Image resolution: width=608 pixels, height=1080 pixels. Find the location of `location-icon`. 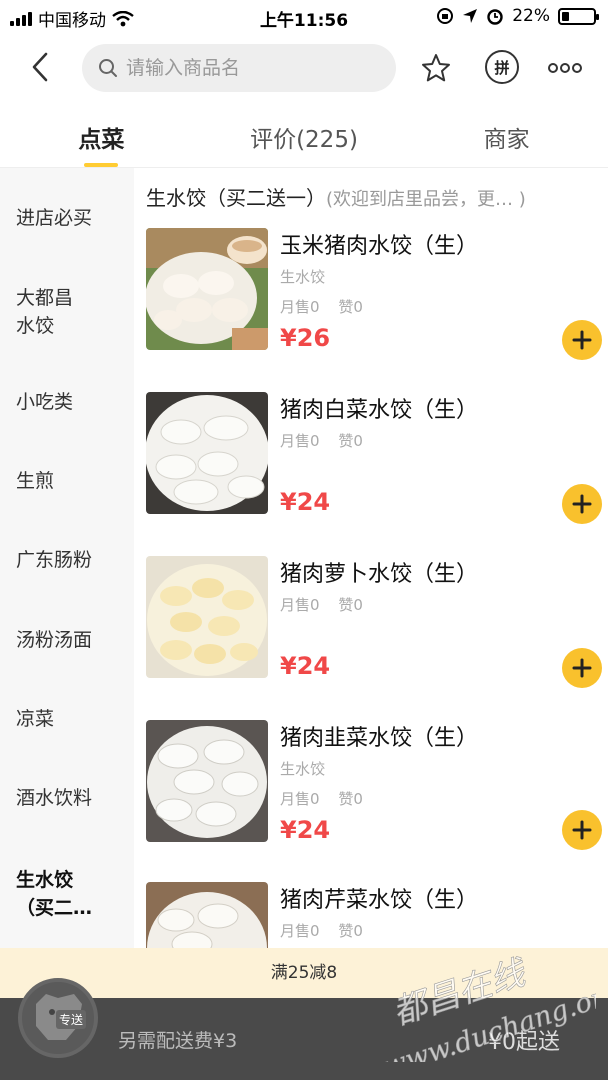

location-icon is located at coordinates (470, 16).